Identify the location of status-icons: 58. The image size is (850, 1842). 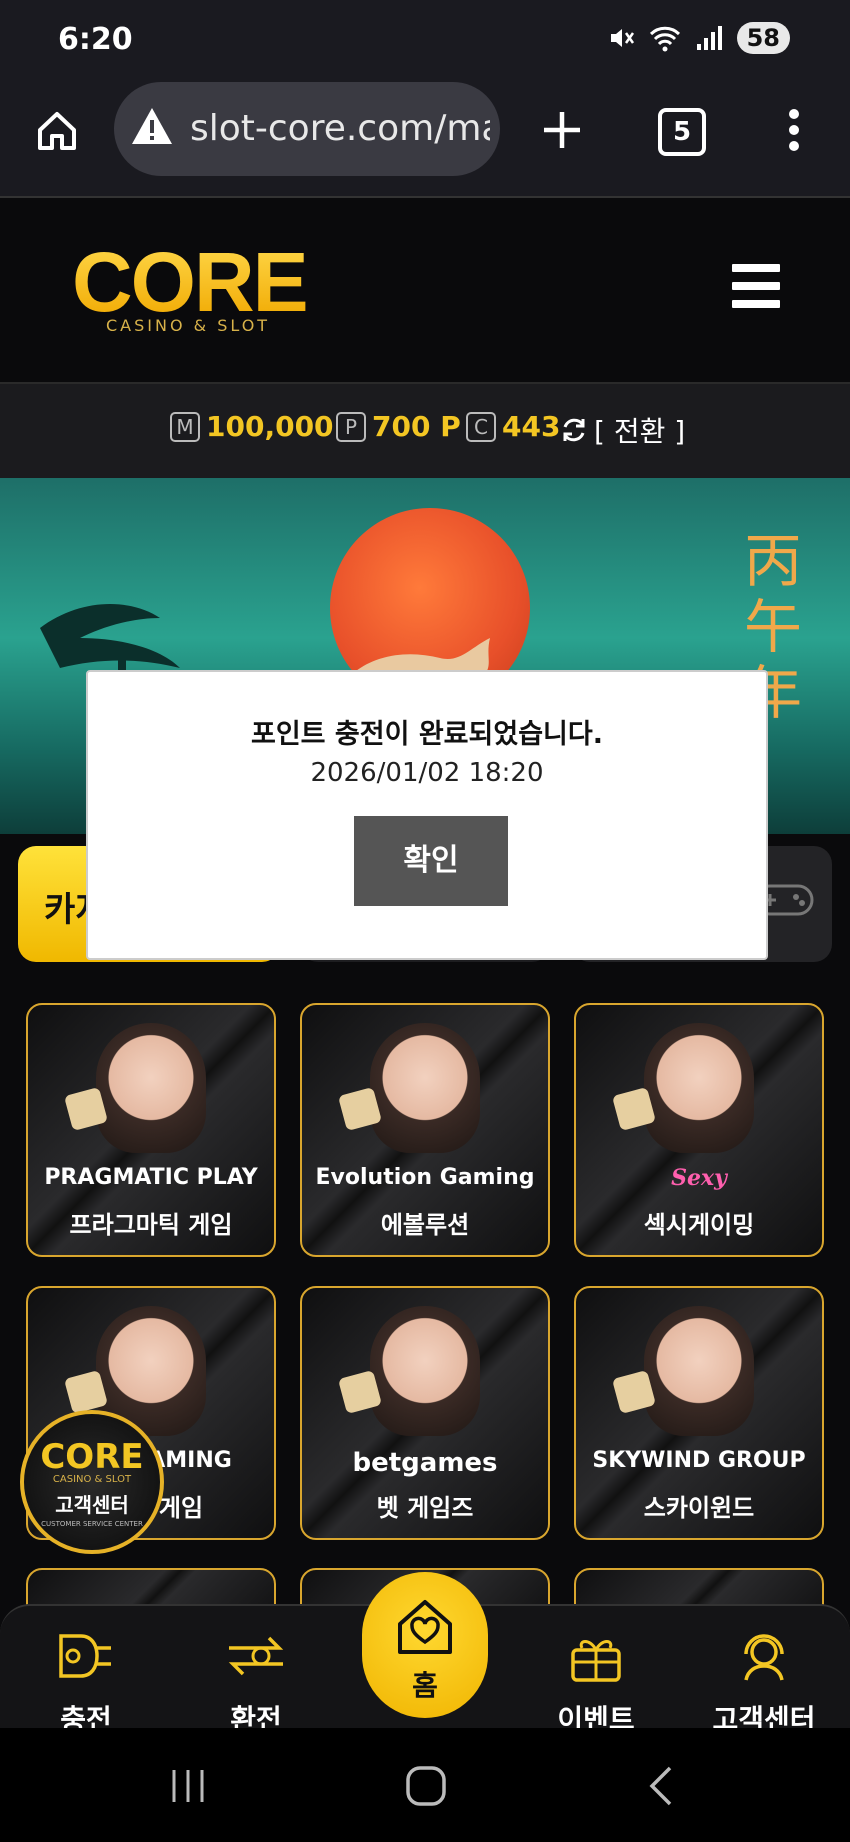
(698, 38).